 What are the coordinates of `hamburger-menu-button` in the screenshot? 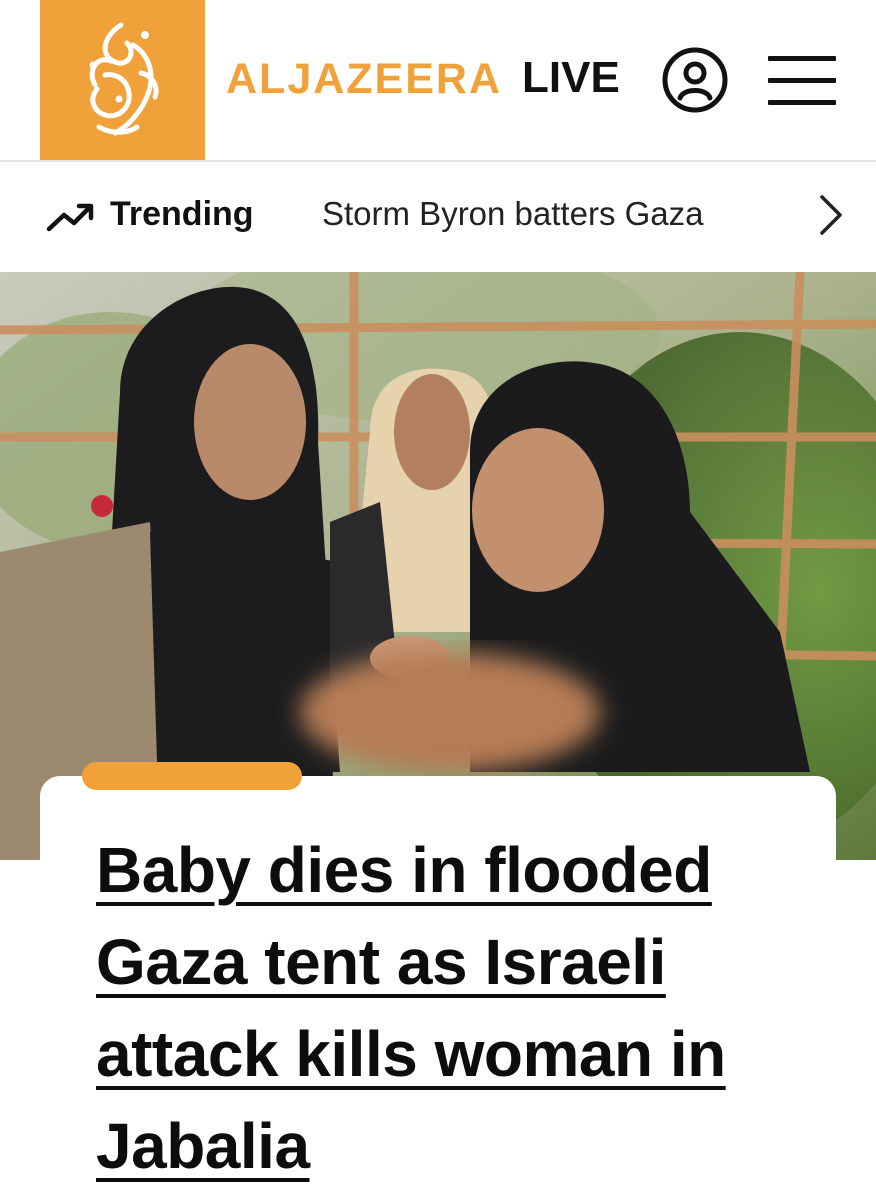 It's located at (802, 81).